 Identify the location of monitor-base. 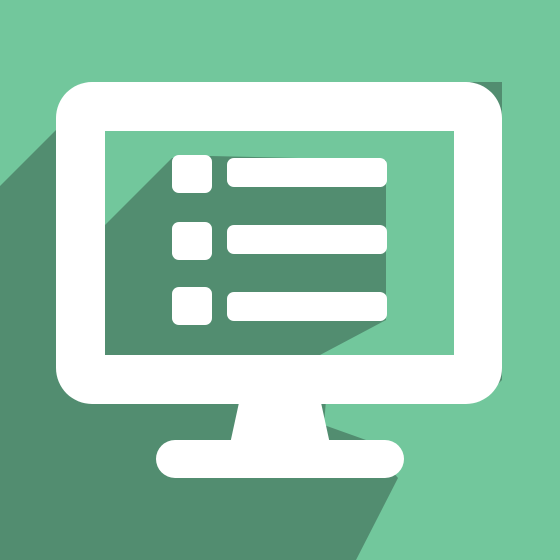
(280, 459).